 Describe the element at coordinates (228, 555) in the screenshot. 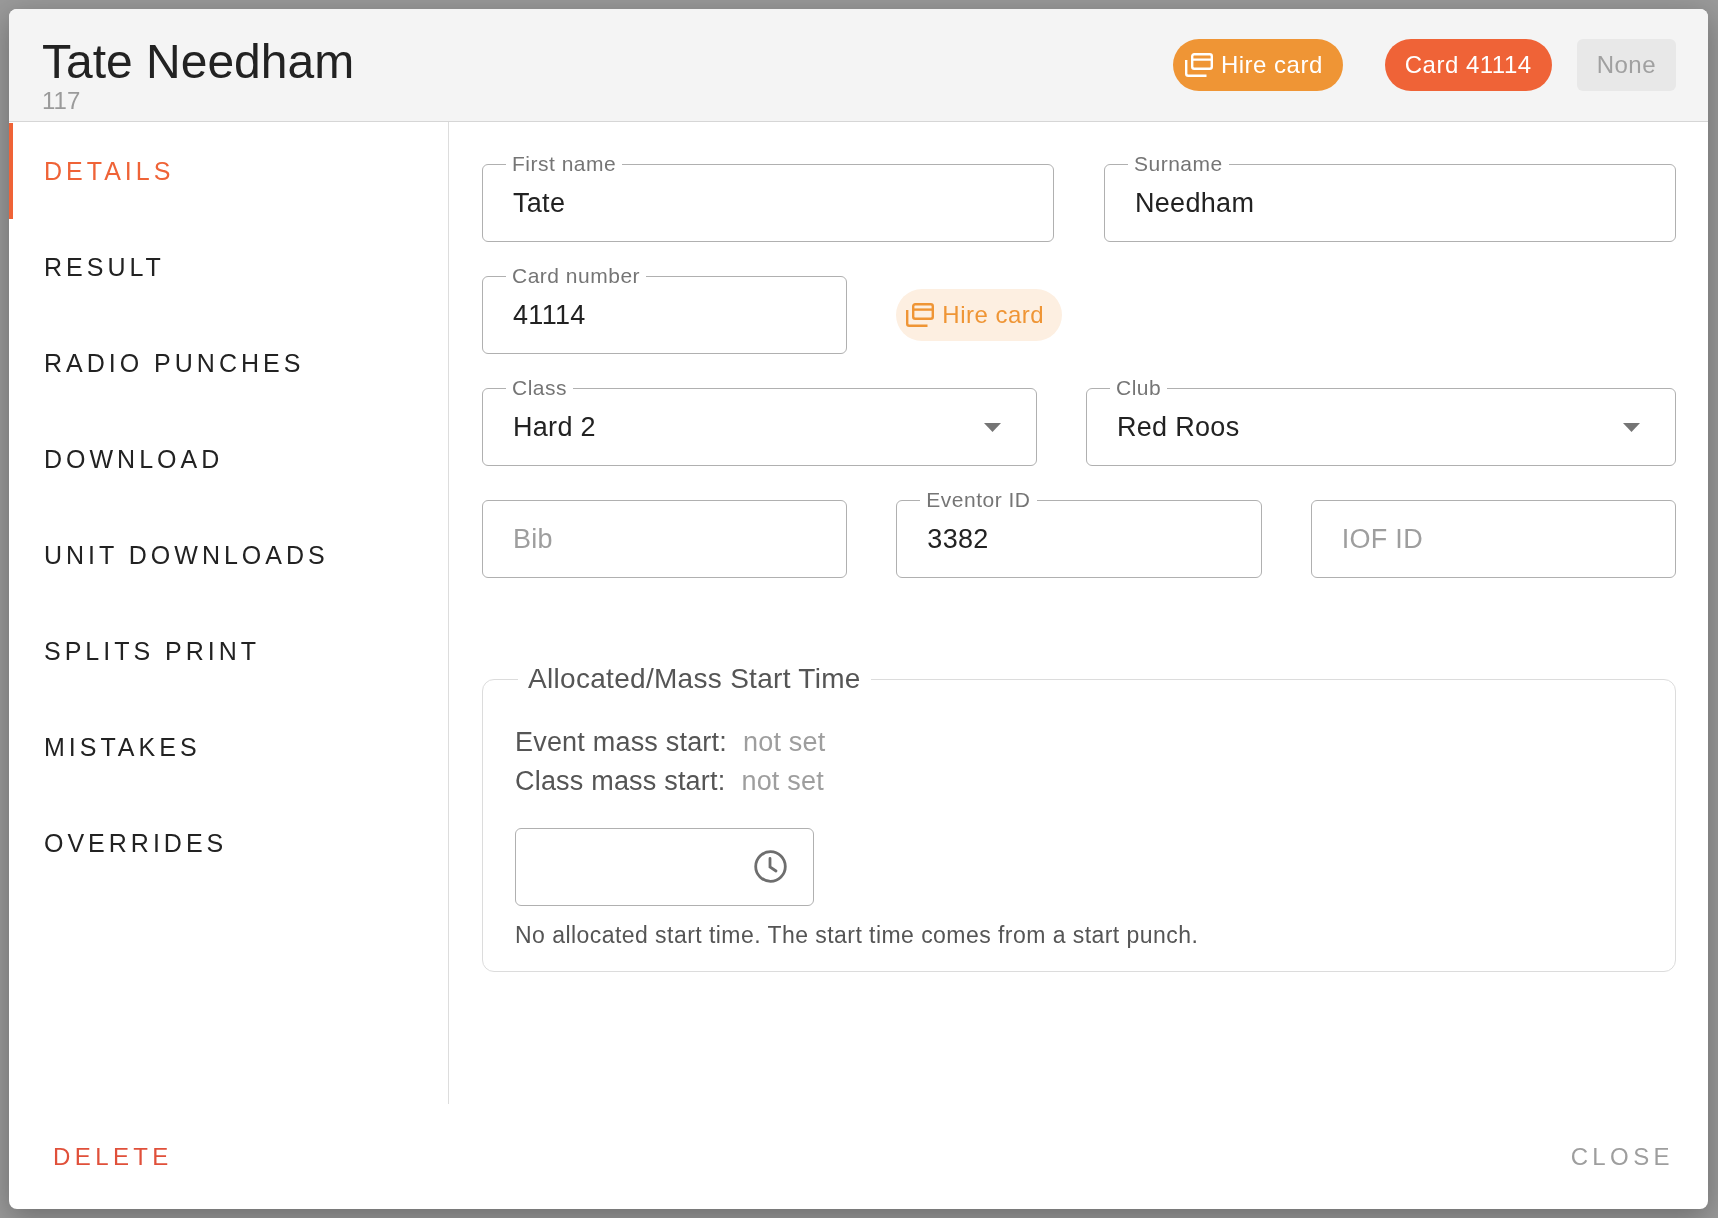

I see `sidebar-tab: UNIT DOWNLOADS` at that location.